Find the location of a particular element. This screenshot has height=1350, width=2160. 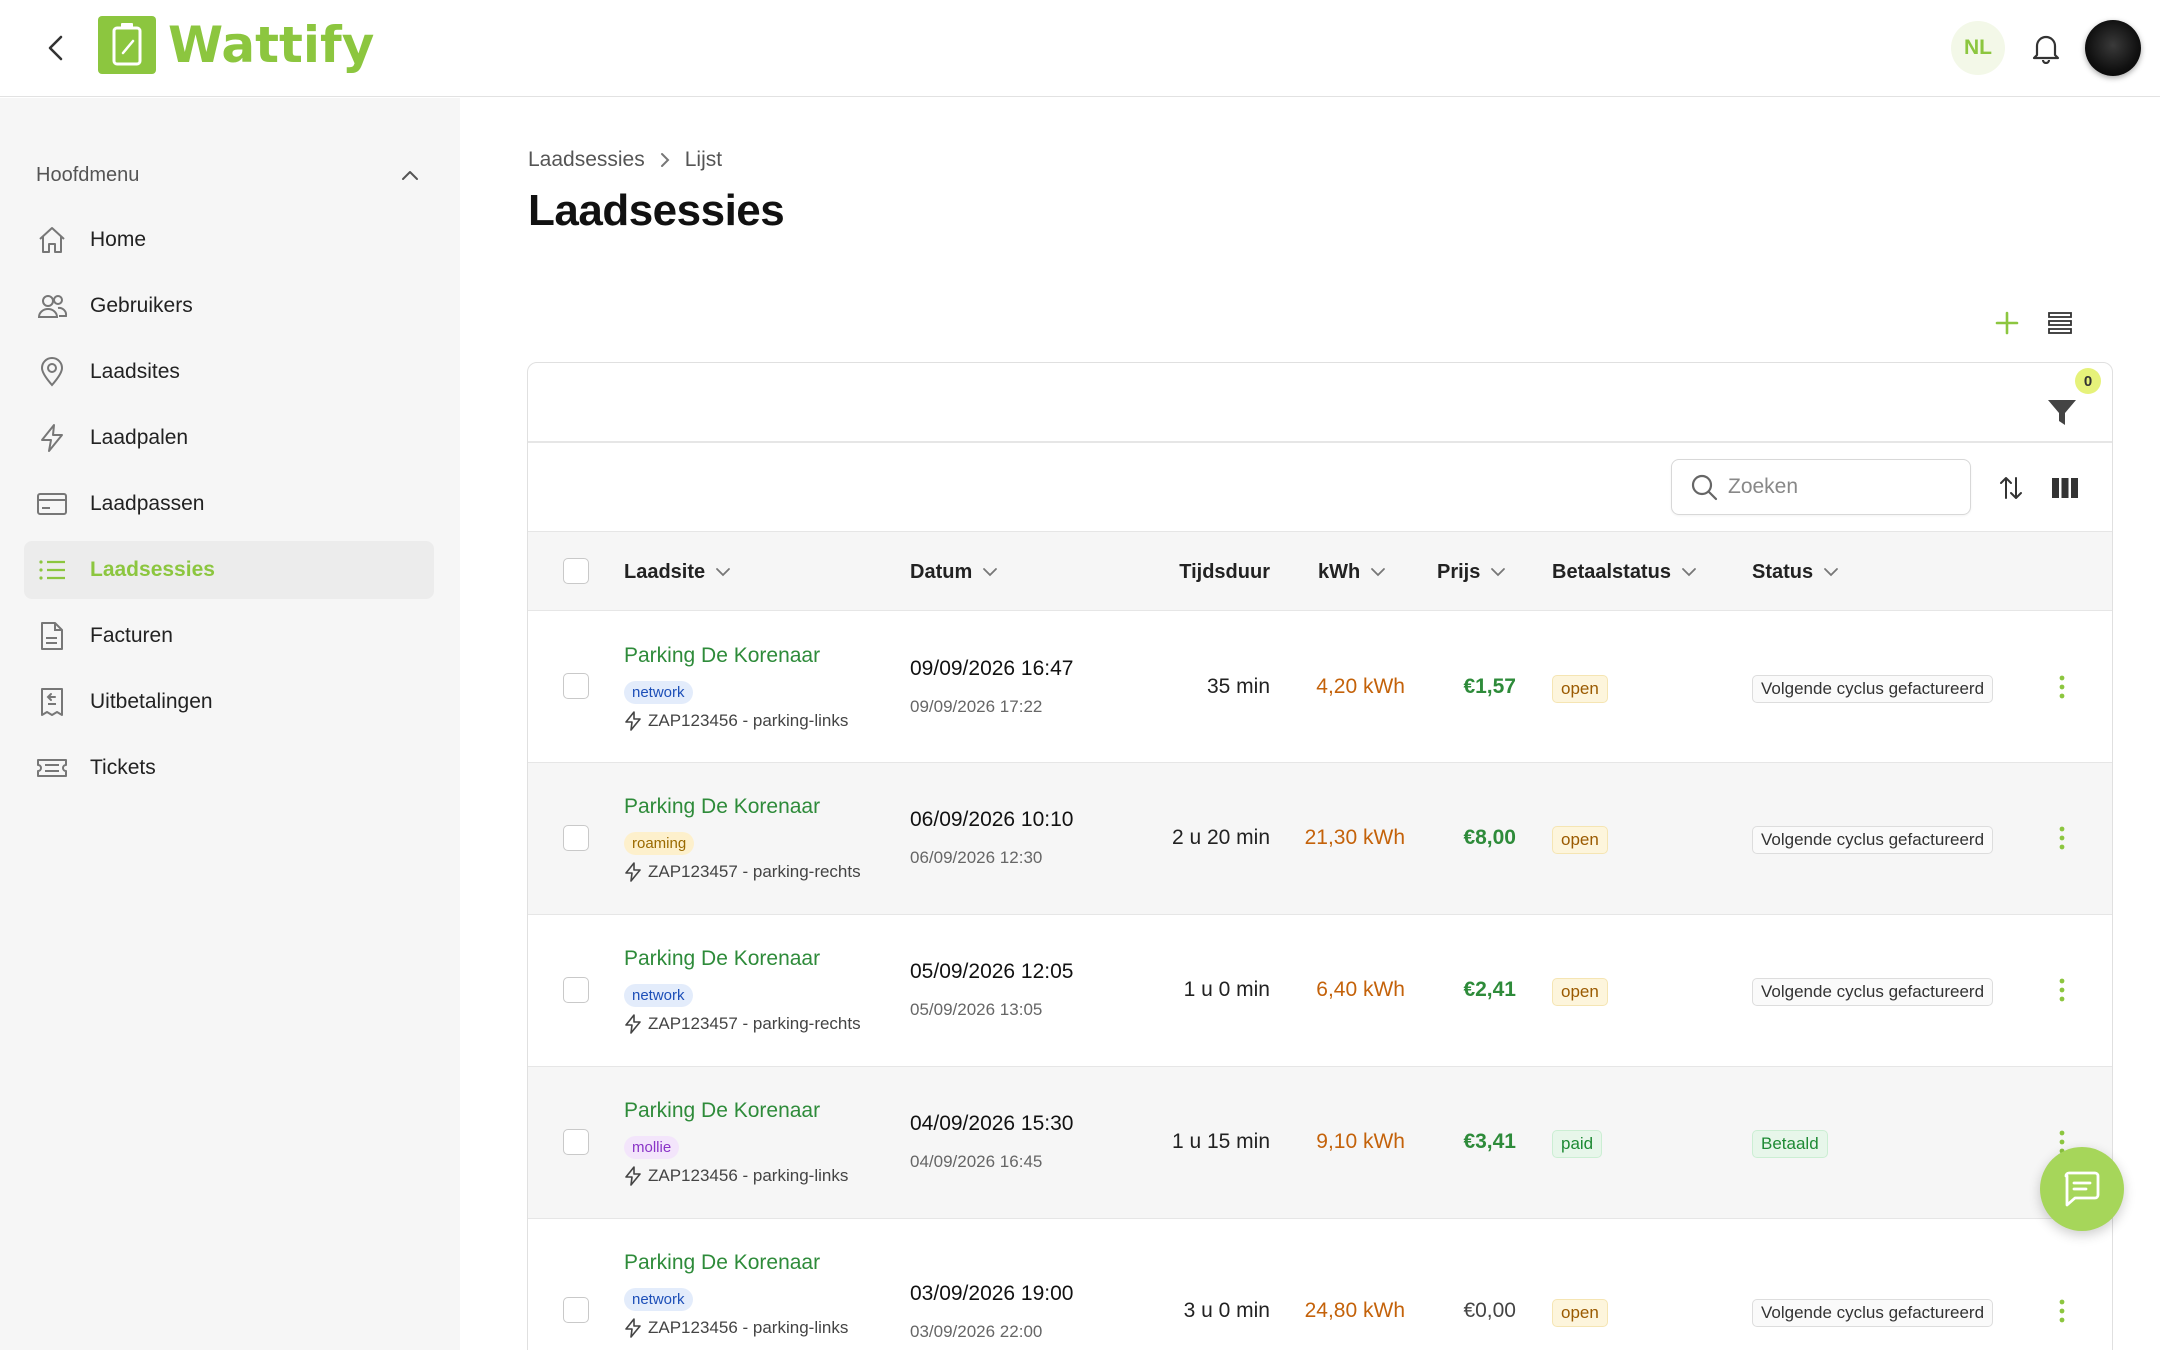

add-session-button is located at coordinates (2007, 323).